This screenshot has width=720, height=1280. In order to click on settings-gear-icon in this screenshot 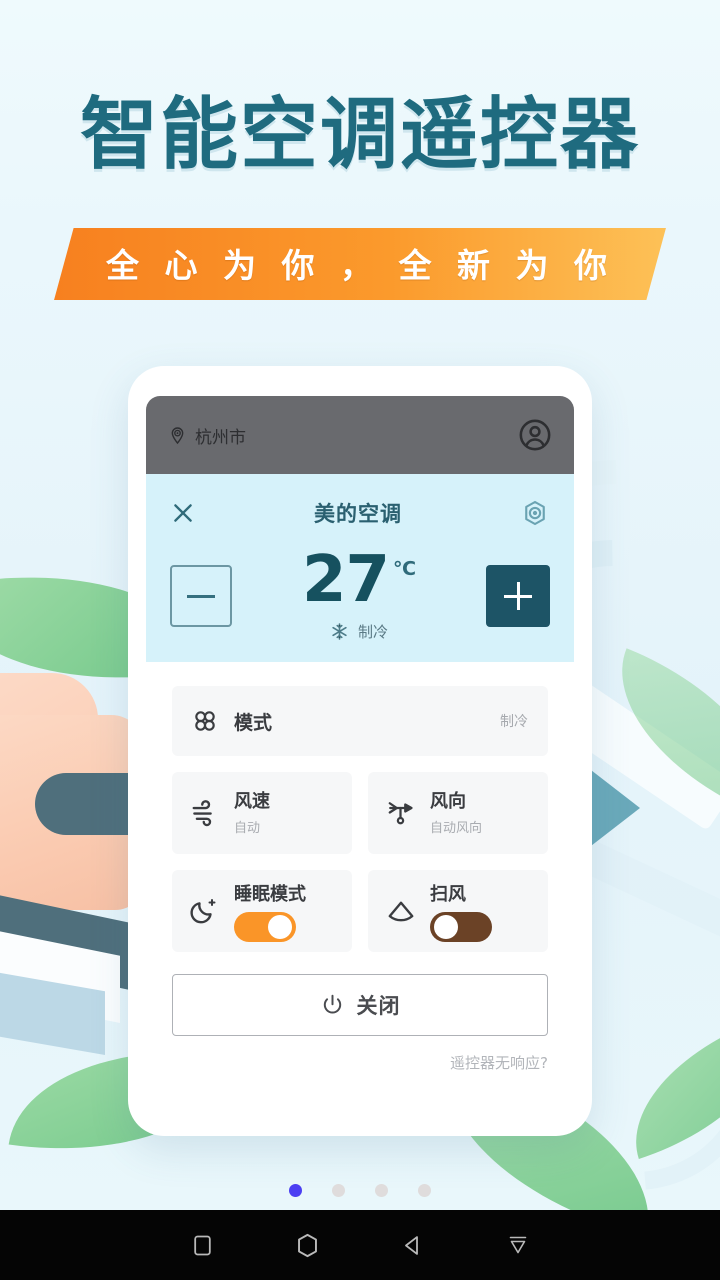, I will do `click(535, 513)`.